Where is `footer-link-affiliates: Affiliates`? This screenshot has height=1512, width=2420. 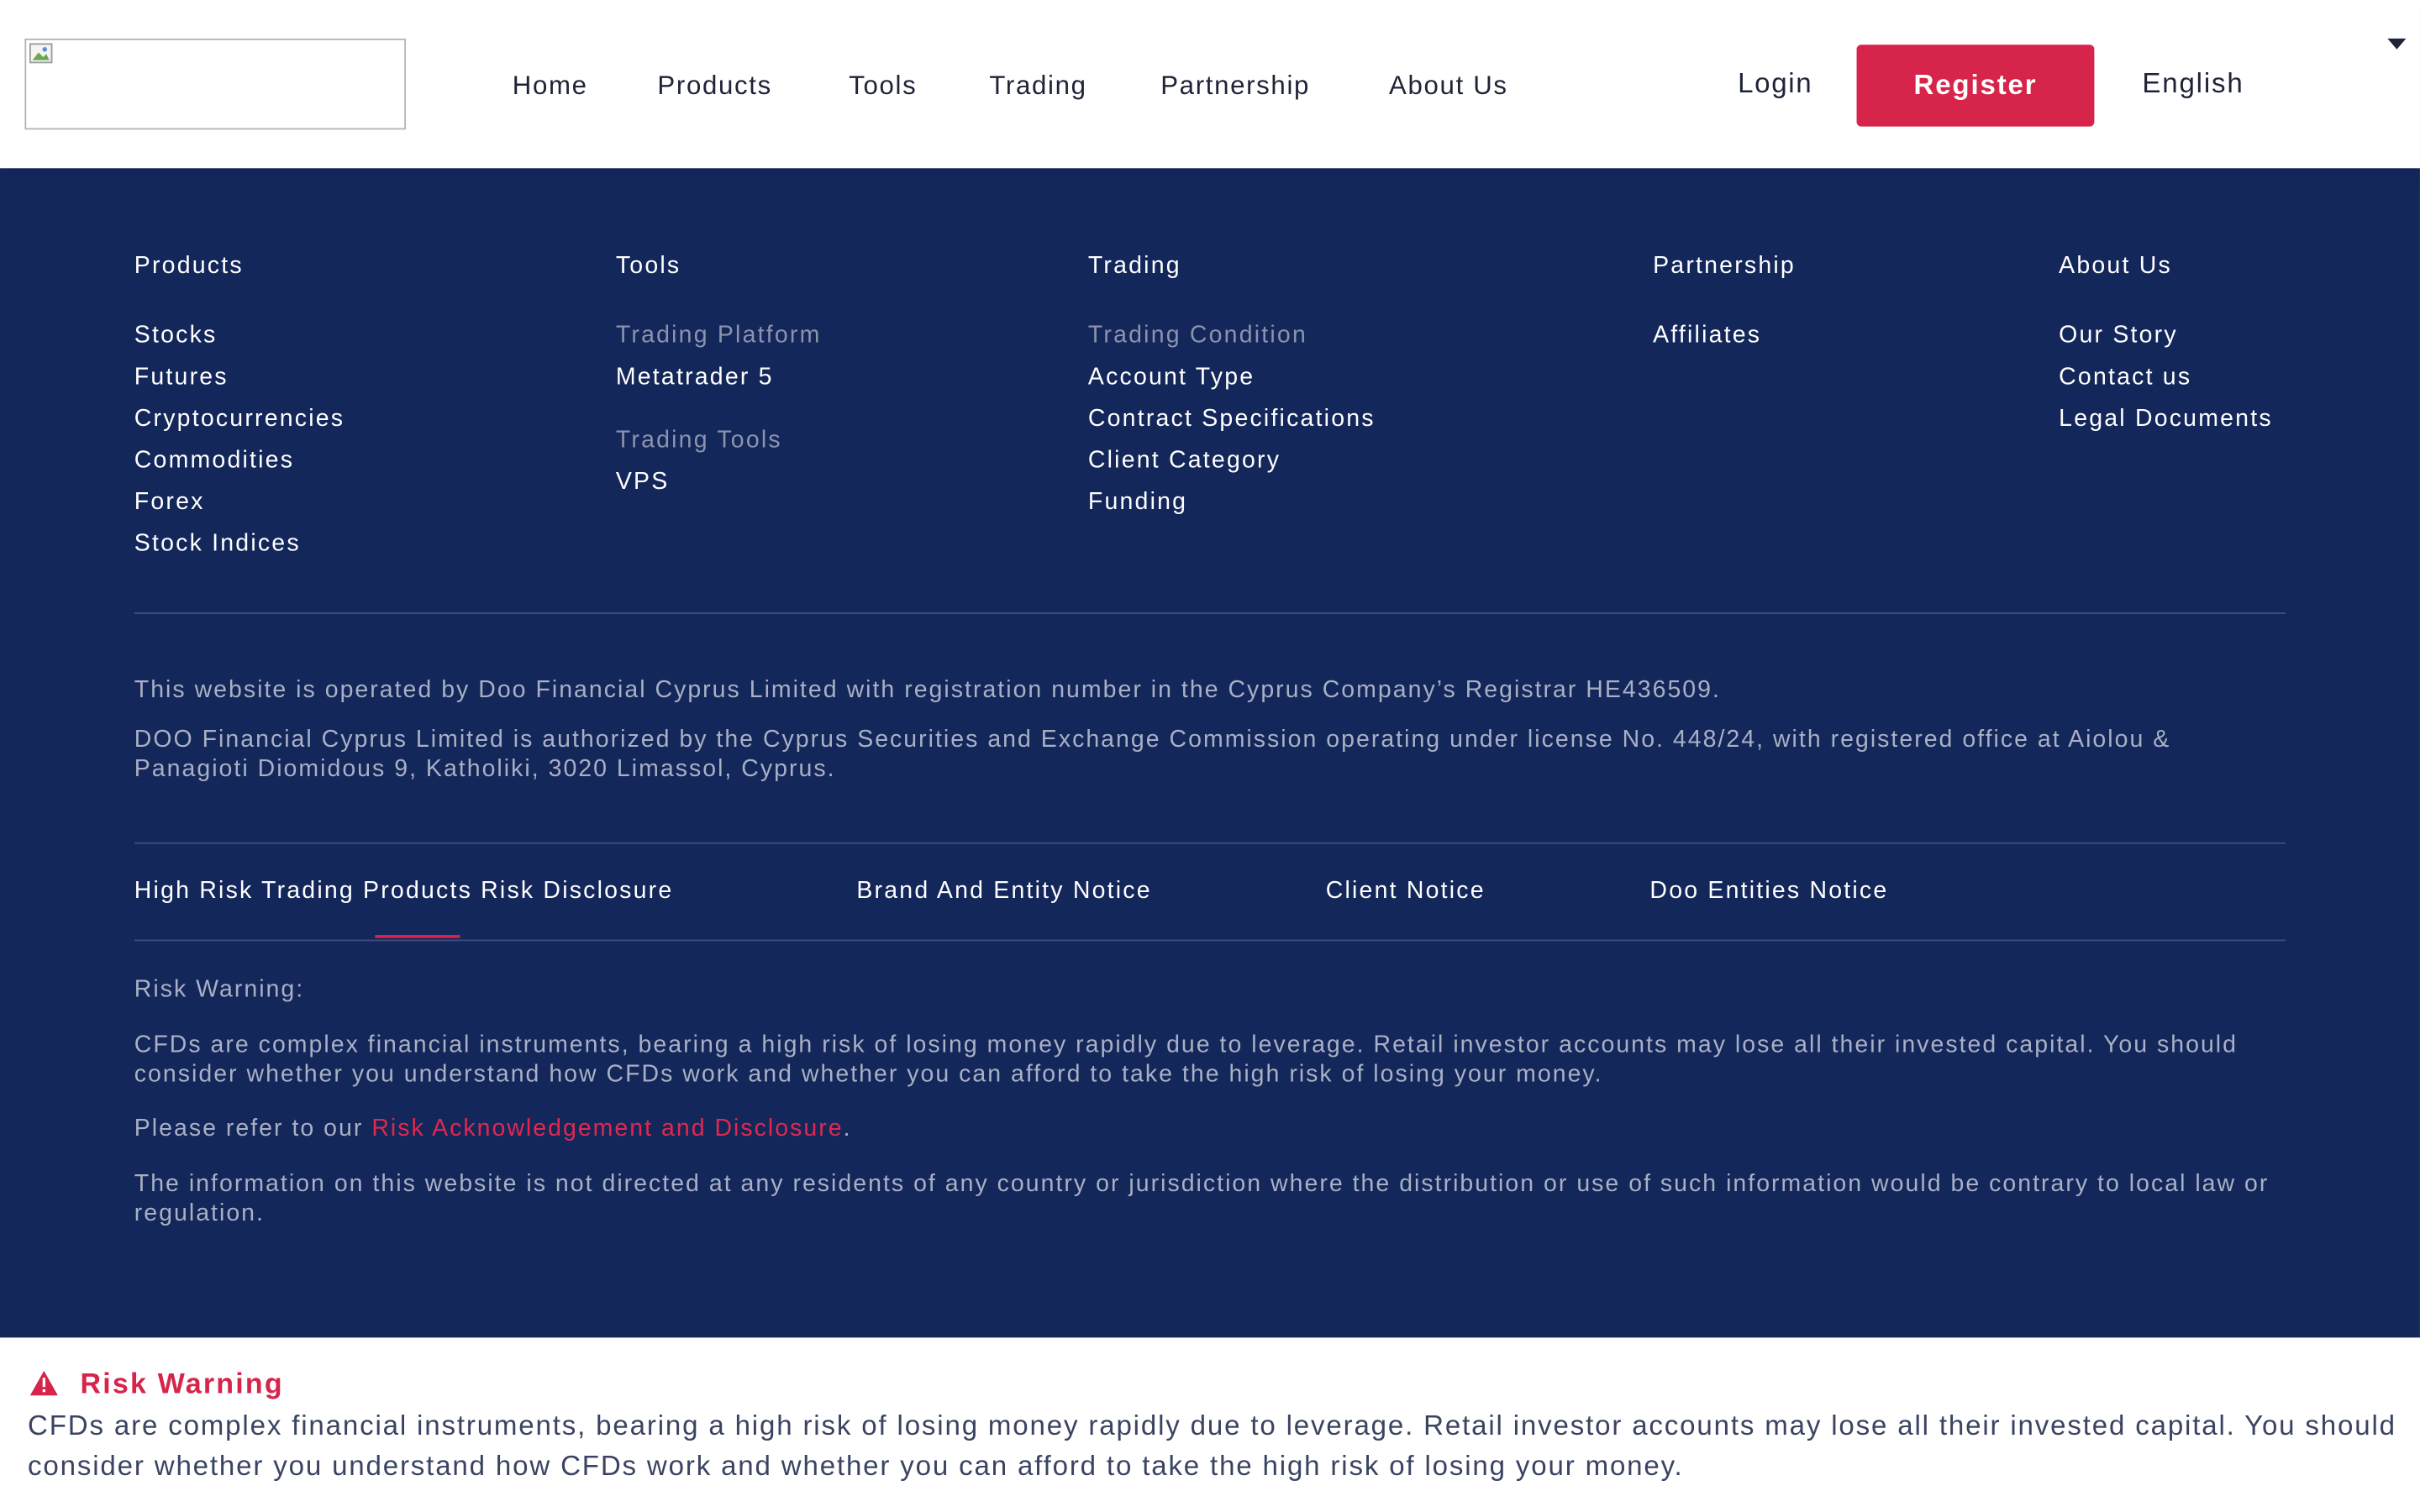 footer-link-affiliates: Affiliates is located at coordinates (1707, 336).